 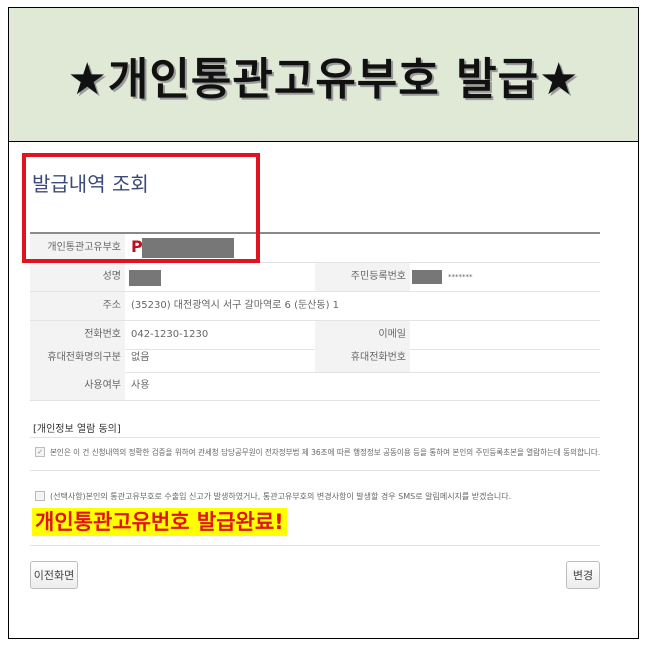 What do you see at coordinates (323, 79) in the screenshot?
I see `banner-title: ★개인통관고유부호 발급★` at bounding box center [323, 79].